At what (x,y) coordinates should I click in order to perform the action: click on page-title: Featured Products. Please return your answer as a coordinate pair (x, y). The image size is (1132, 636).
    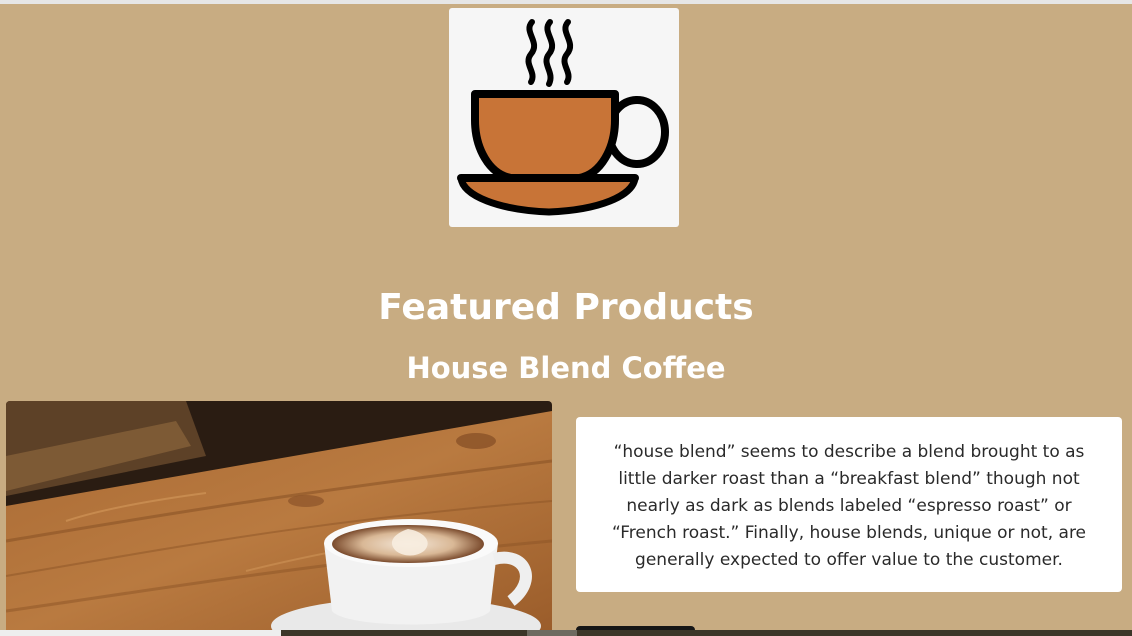
    Looking at the image, I should click on (566, 307).